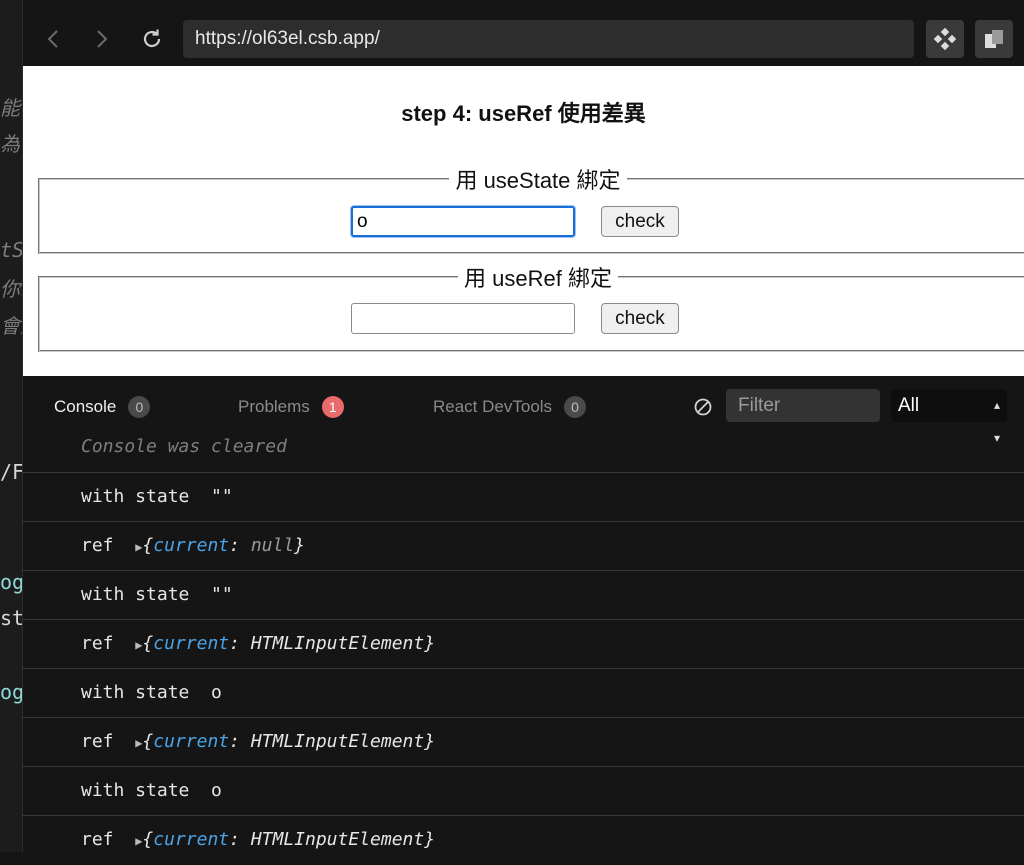 The height and width of the screenshot is (865, 1024). Describe the element at coordinates (703, 407) in the screenshot. I see `clear-console-icon` at that location.